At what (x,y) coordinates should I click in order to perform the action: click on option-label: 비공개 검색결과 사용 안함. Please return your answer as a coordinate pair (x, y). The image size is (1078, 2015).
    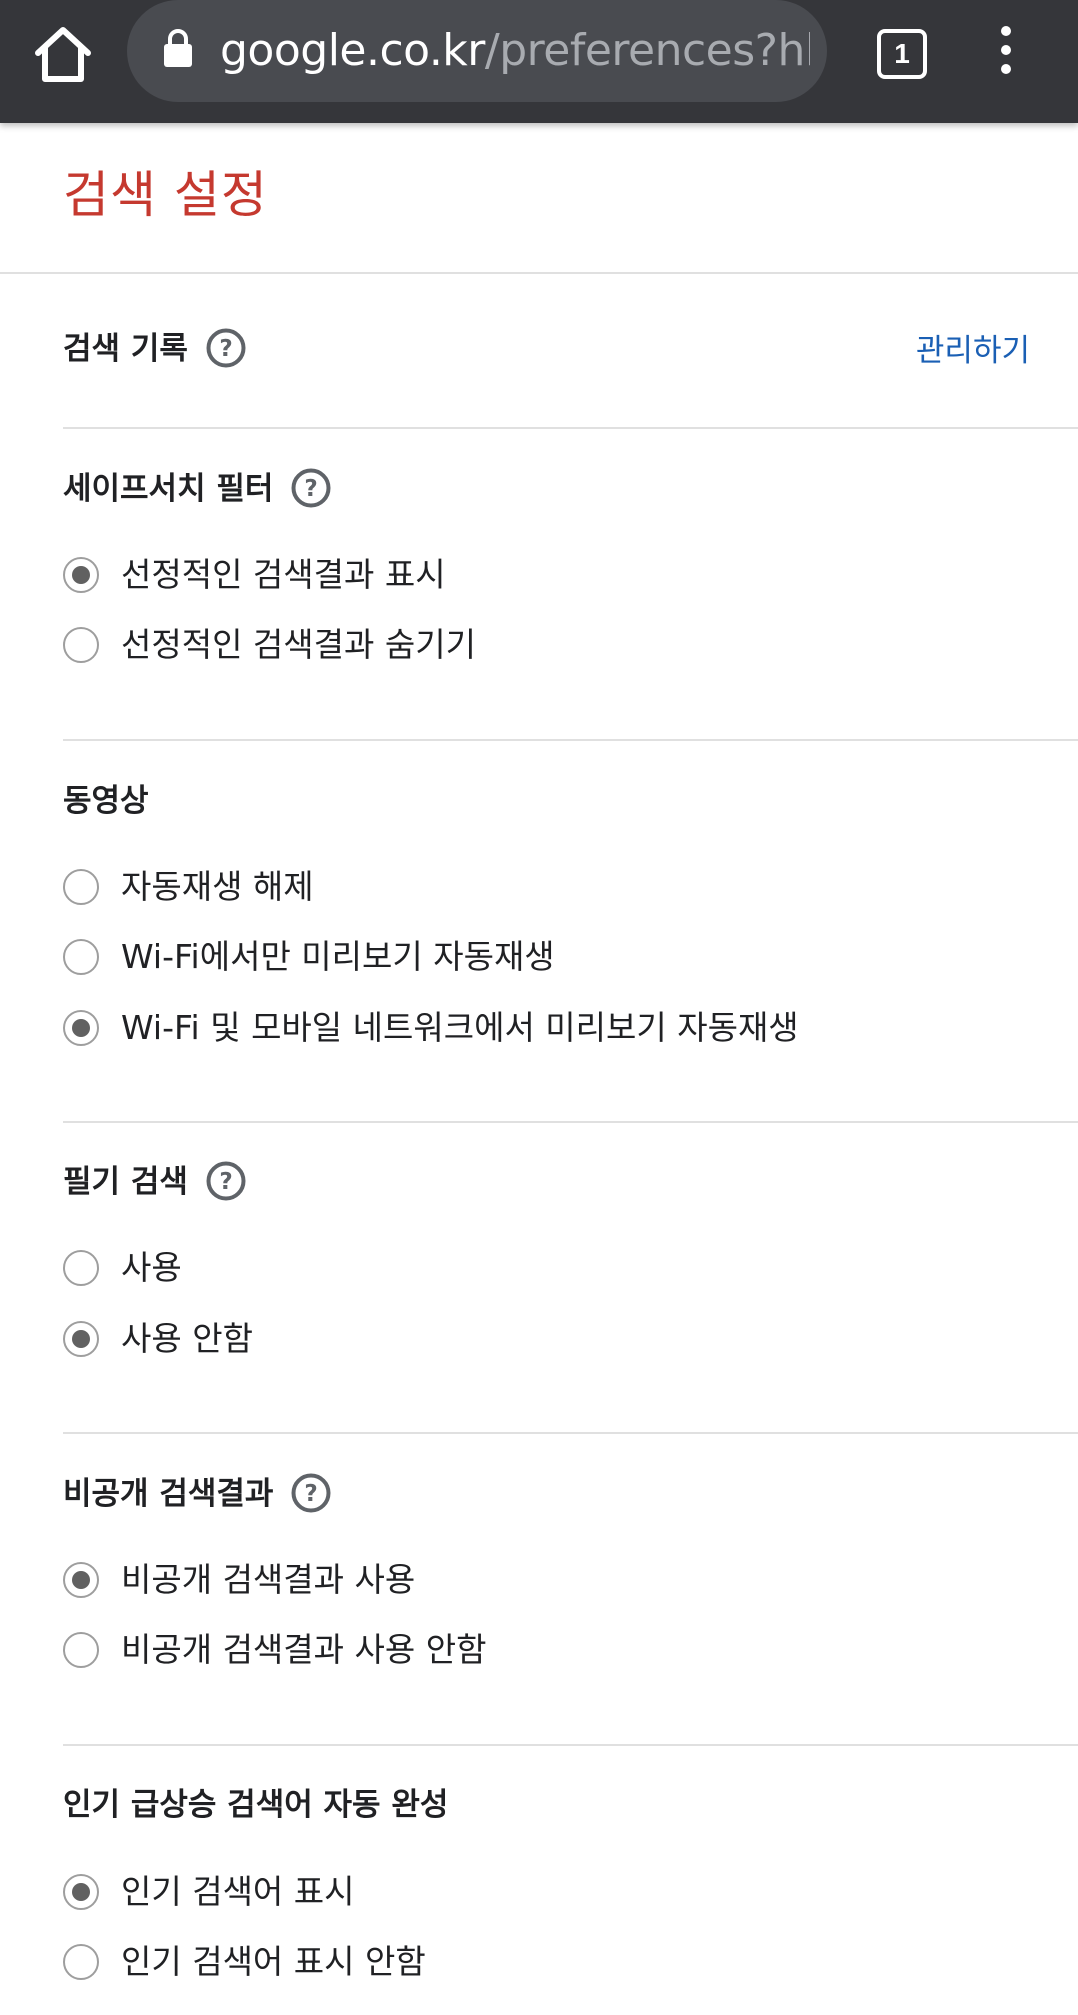
    Looking at the image, I should click on (304, 1649).